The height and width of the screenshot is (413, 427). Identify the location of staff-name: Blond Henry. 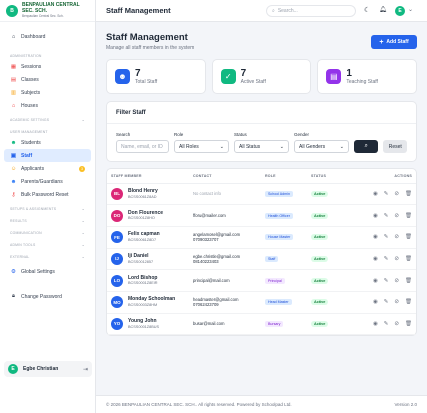
(143, 191).